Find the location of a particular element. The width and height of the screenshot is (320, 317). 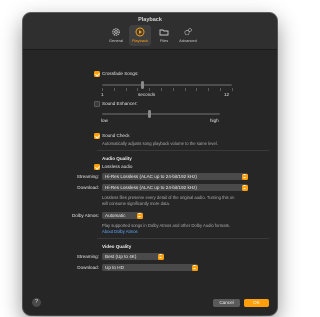

tab-general-label: General is located at coordinates (116, 40).